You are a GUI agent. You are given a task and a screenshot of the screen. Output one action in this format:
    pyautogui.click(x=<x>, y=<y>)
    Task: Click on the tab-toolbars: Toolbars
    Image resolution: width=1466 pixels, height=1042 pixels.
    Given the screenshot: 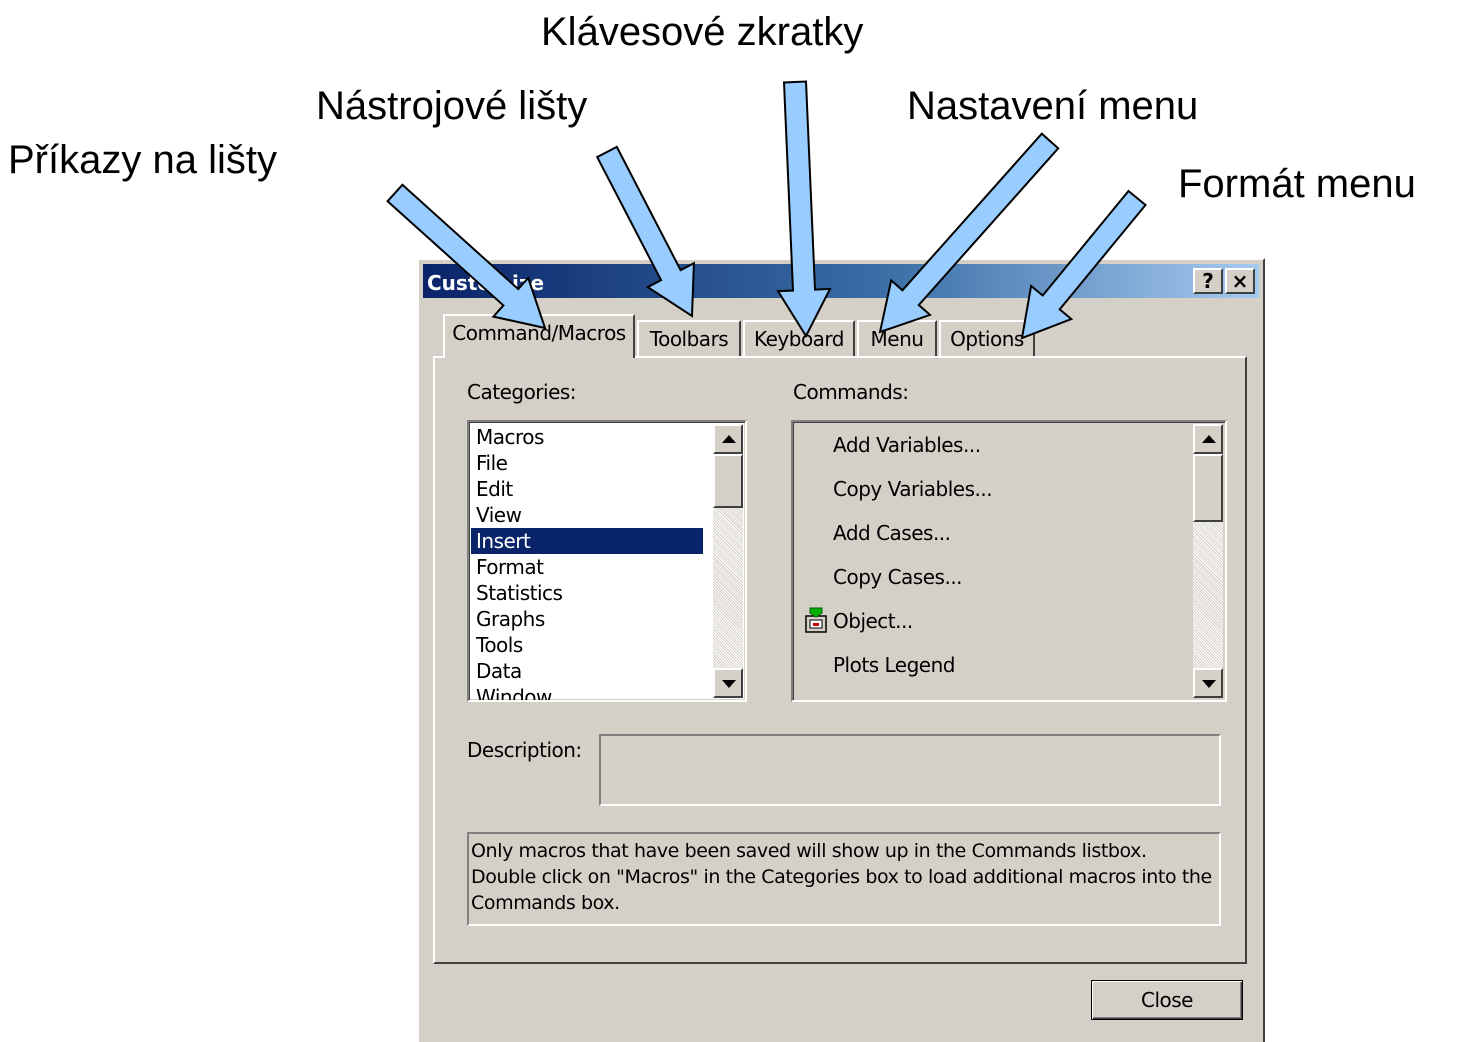 What is the action you would take?
    pyautogui.click(x=689, y=339)
    